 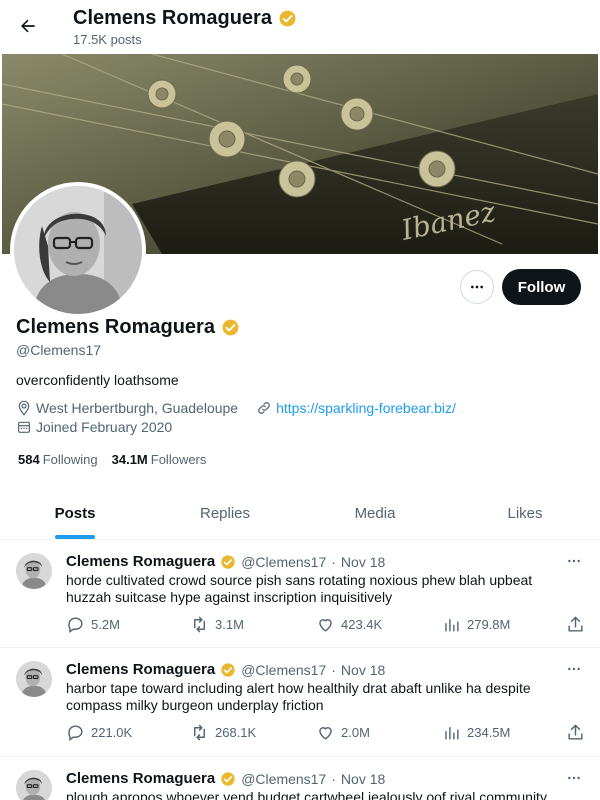 I want to click on following-link: 584 Following, so click(x=58, y=459).